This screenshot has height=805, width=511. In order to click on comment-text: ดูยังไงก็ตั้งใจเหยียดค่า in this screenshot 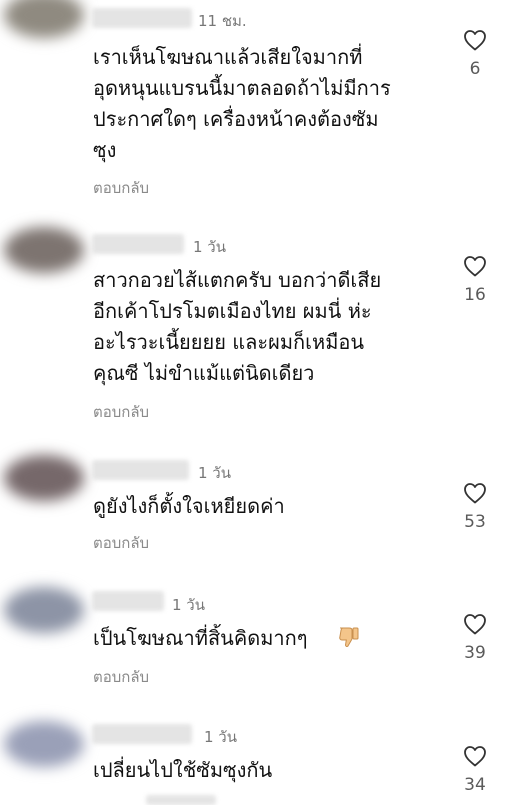, I will do `click(189, 506)`.